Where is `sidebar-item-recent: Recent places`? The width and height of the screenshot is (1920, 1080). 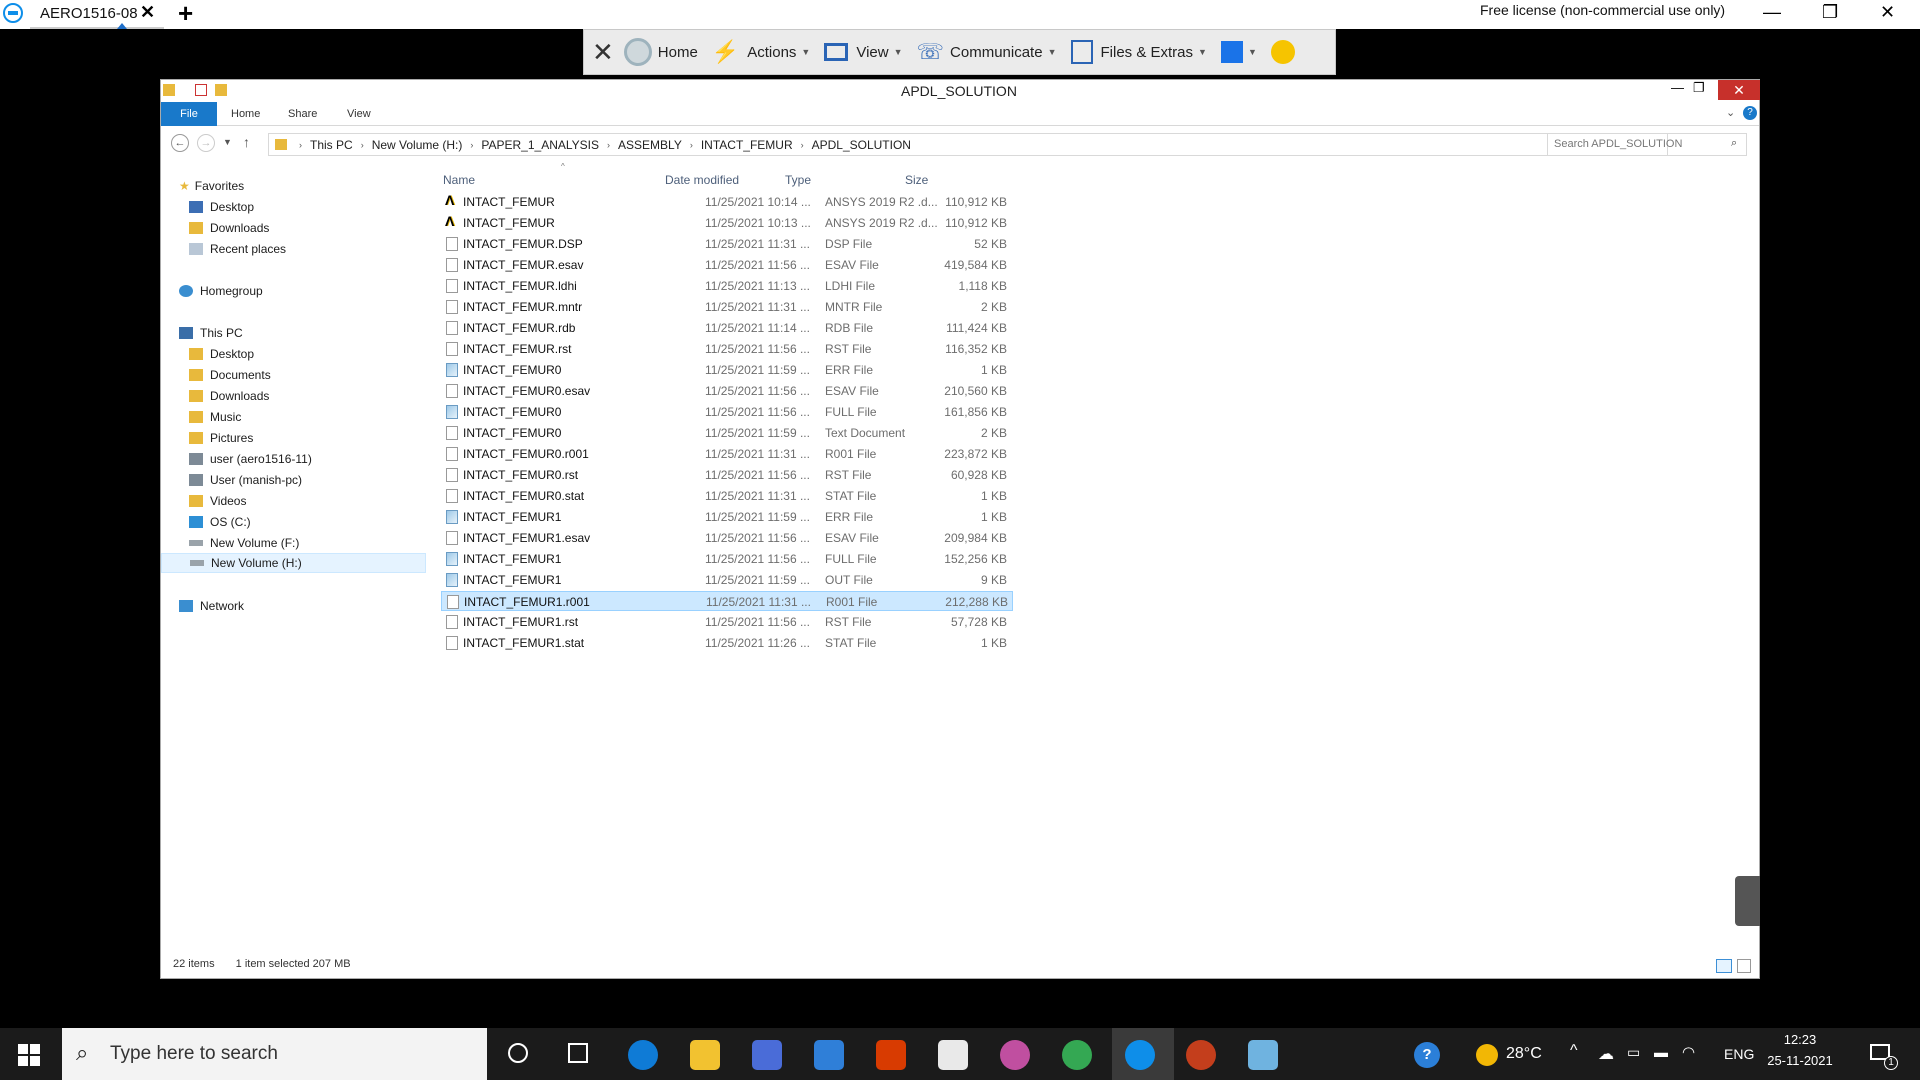
sidebar-item-recent: Recent places is located at coordinates (237, 249).